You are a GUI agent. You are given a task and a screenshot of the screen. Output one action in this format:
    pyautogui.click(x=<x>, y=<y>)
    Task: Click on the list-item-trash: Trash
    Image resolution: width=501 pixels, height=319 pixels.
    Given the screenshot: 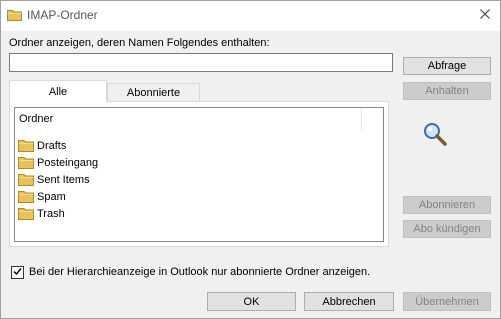 What is the action you would take?
    pyautogui.click(x=41, y=213)
    